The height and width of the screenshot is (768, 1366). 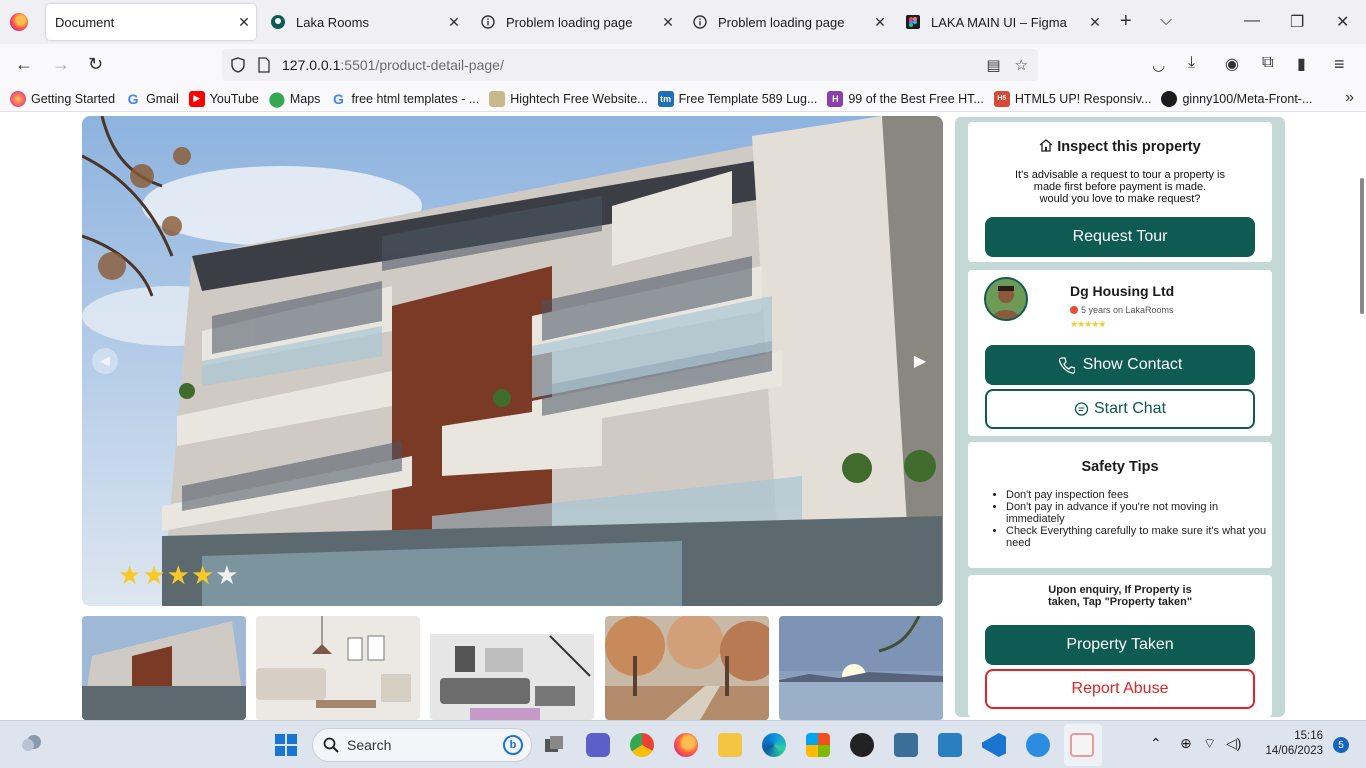 I want to click on thumbnail-living-room, so click(x=338, y=668).